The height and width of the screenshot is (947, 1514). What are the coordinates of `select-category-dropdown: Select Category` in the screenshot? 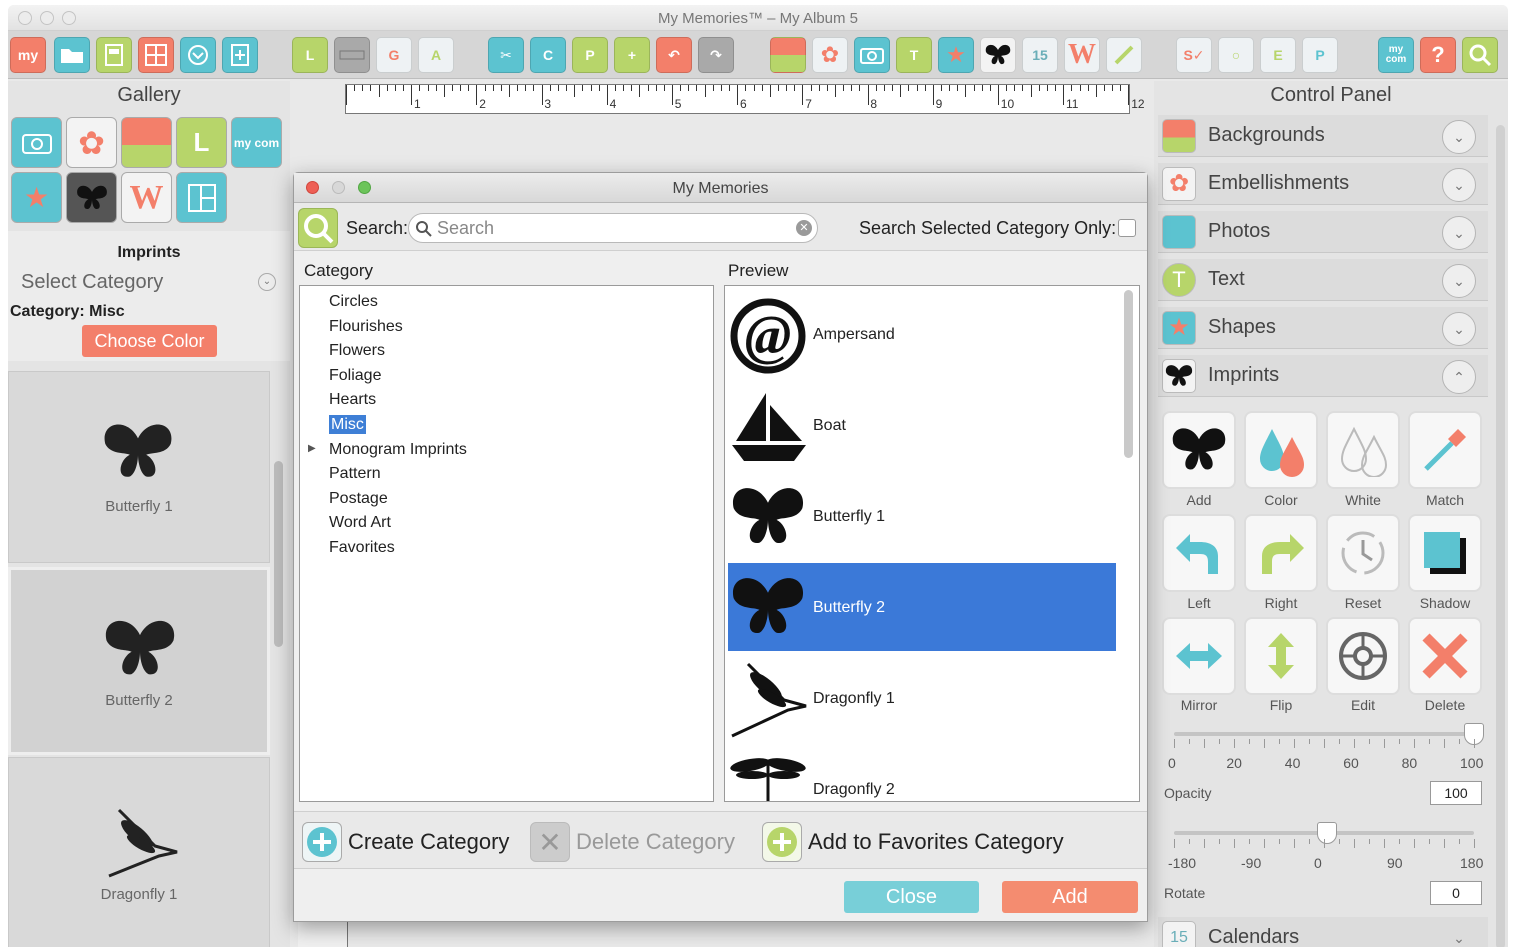 It's located at (92, 282).